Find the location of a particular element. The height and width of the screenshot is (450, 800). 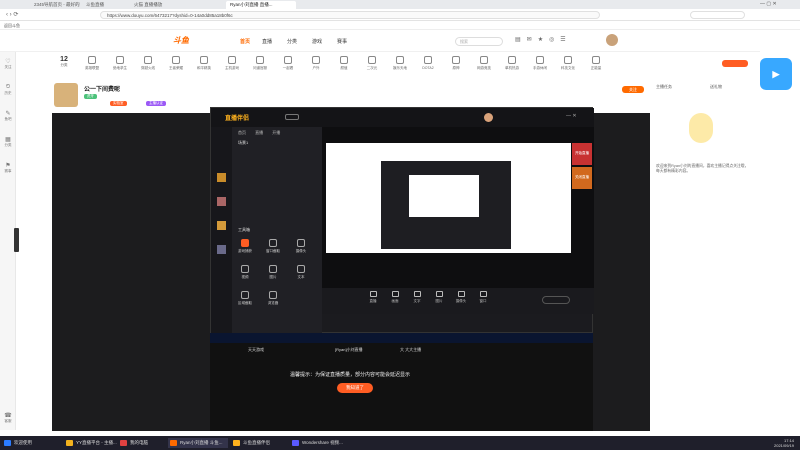

category-item: 和平精英 is located at coordinates (204, 63).